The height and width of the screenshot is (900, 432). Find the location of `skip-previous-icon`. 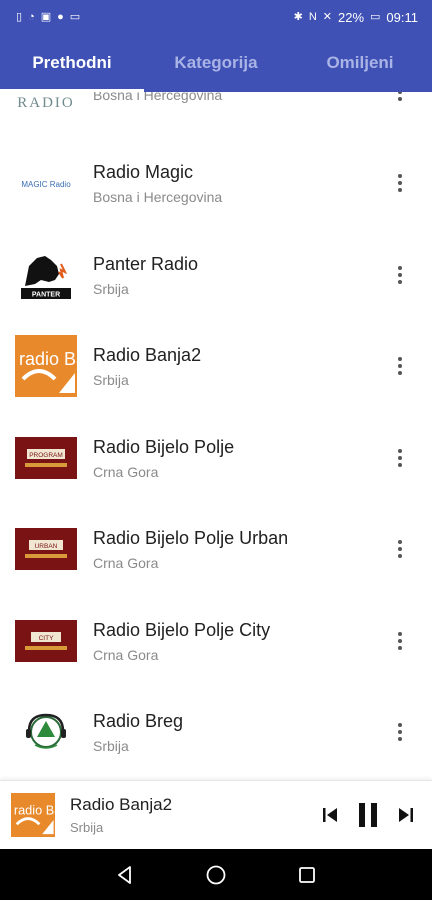

skip-previous-icon is located at coordinates (330, 815).